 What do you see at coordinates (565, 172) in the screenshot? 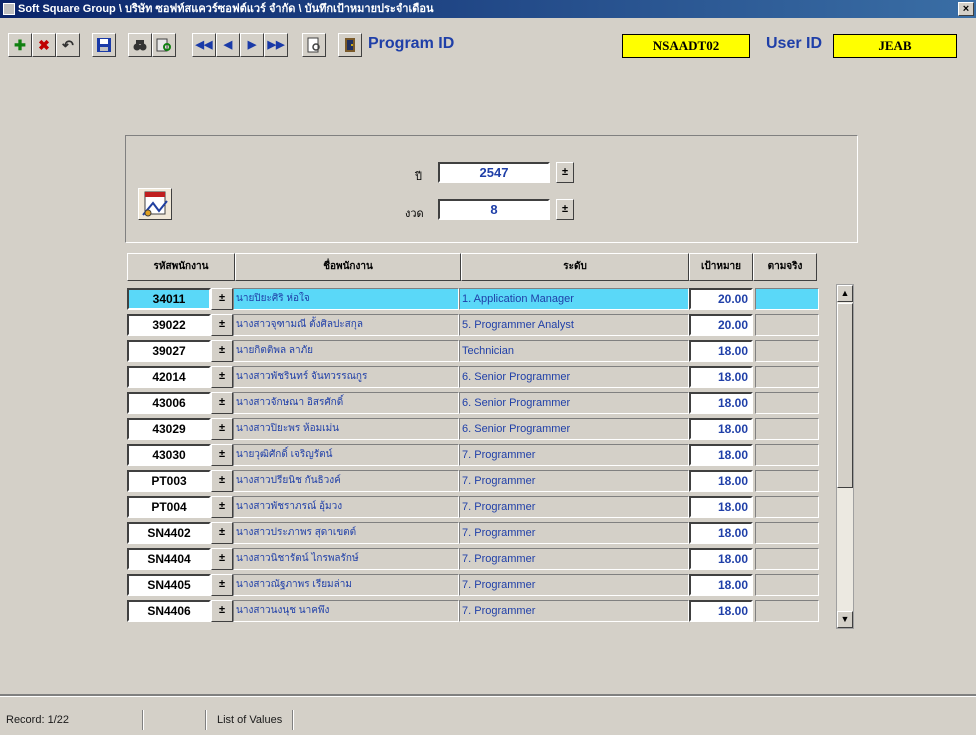
I see `year-lov-button: ±` at bounding box center [565, 172].